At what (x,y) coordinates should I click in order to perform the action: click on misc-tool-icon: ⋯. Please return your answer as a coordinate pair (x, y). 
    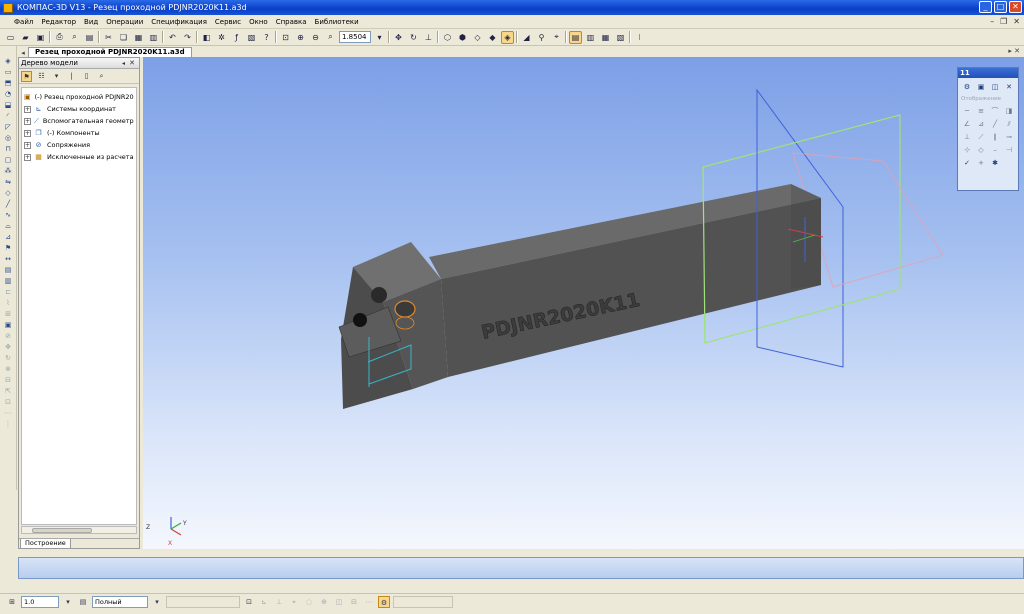
    Looking at the image, I should click on (8, 413).